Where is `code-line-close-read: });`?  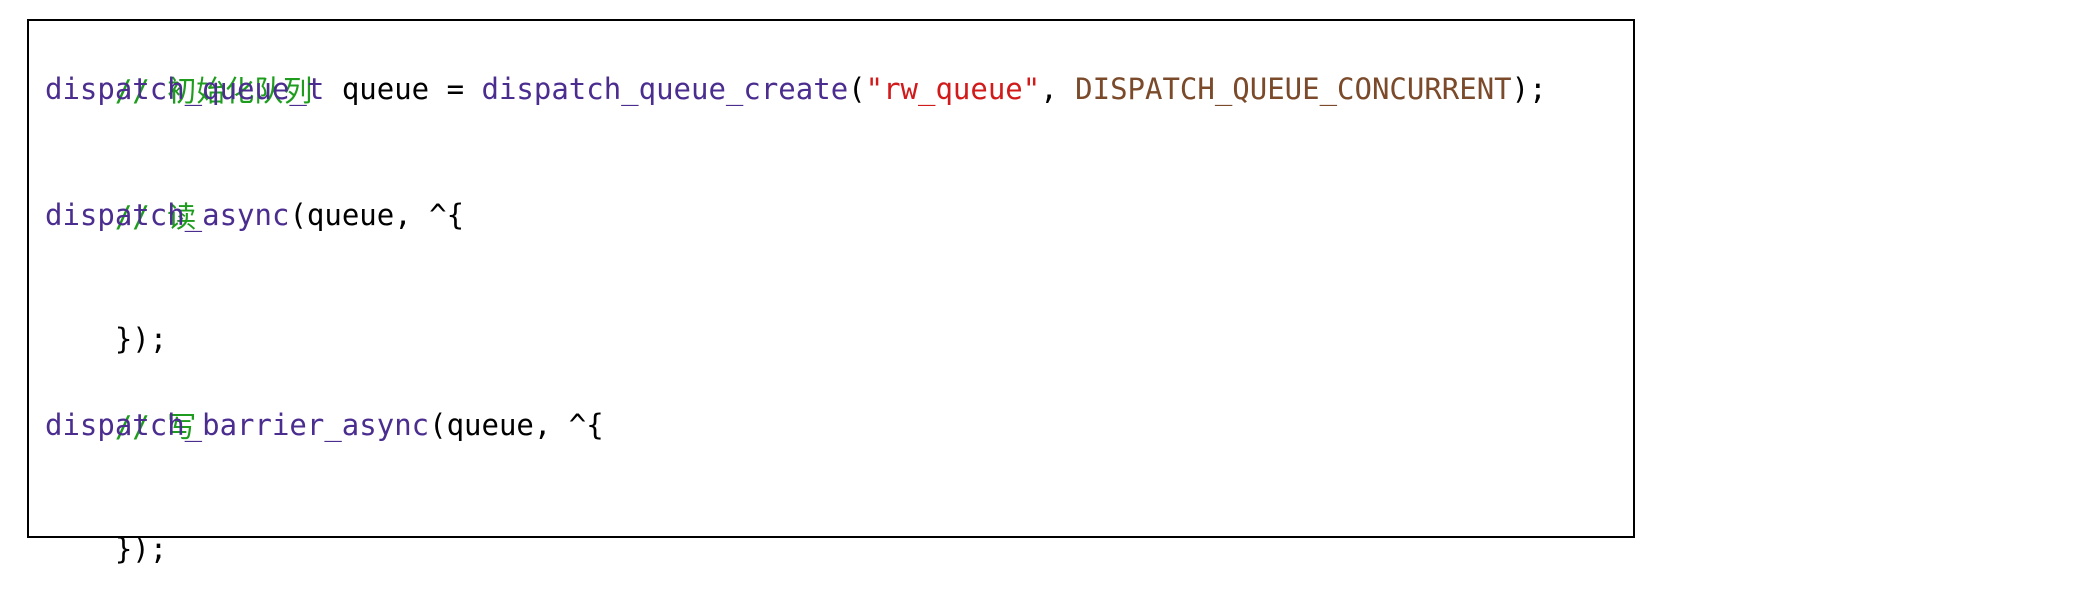 code-line-close-read: }); is located at coordinates (106, 314).